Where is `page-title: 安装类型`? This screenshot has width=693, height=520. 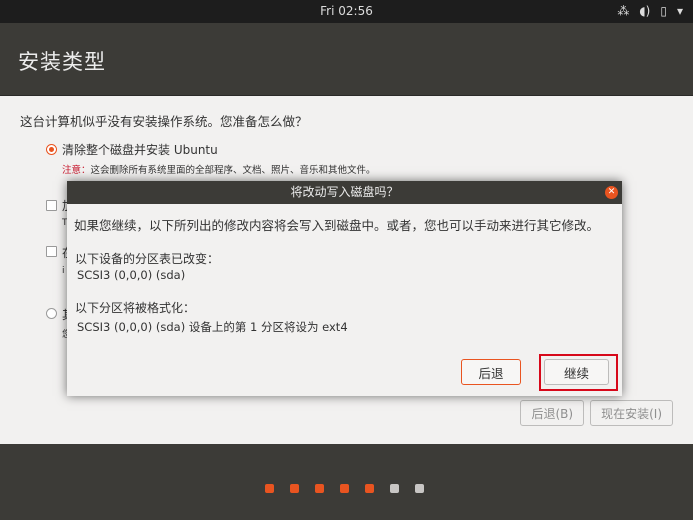
page-title: 安装类型 is located at coordinates (62, 62).